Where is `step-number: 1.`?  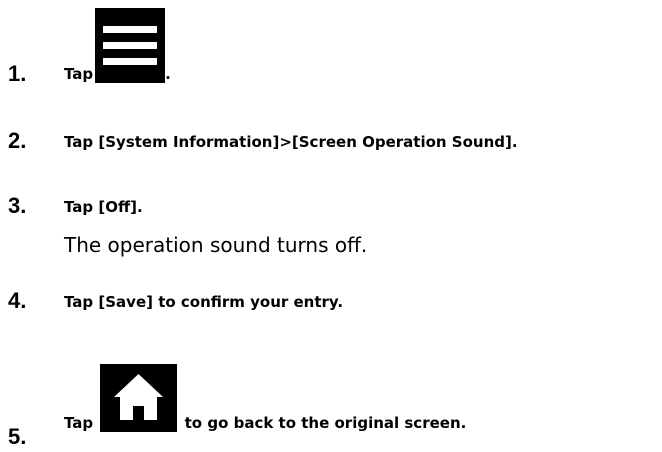 step-number: 1. is located at coordinates (17, 73).